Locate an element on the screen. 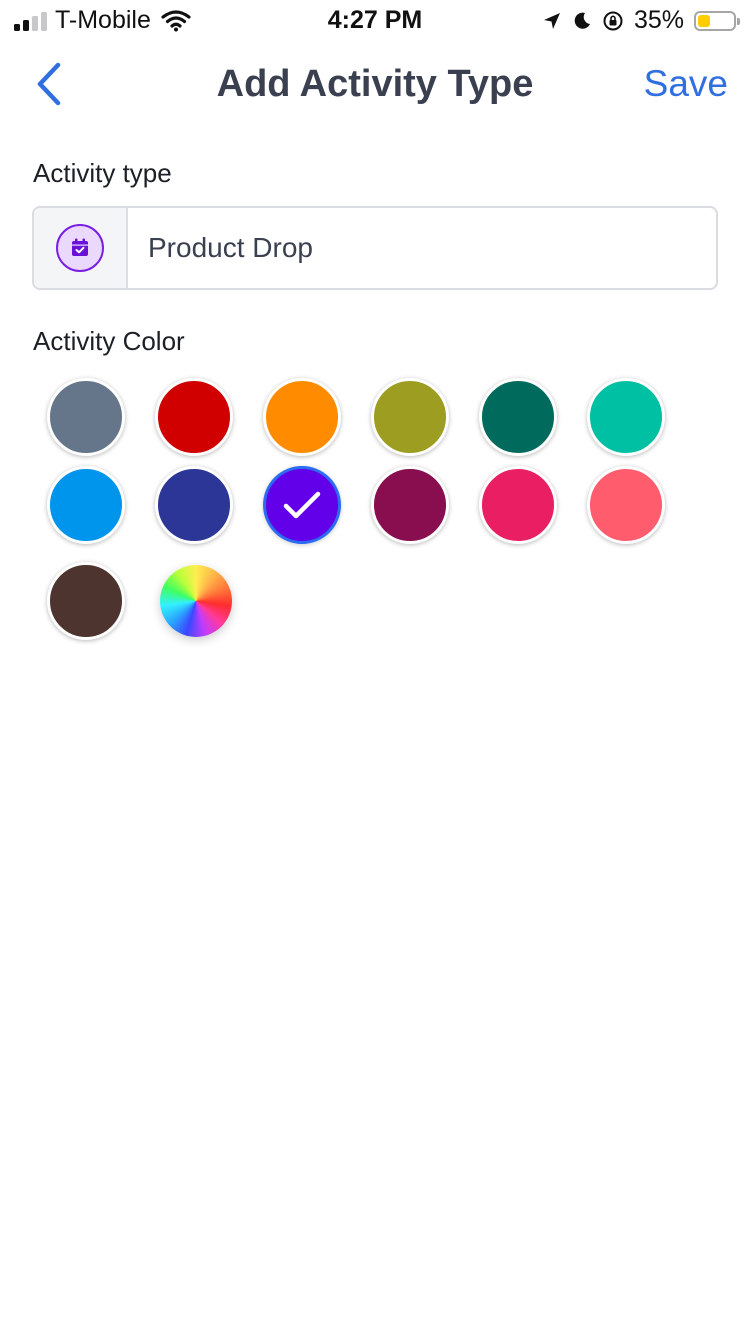  activity-icon-badge is located at coordinates (80, 248).